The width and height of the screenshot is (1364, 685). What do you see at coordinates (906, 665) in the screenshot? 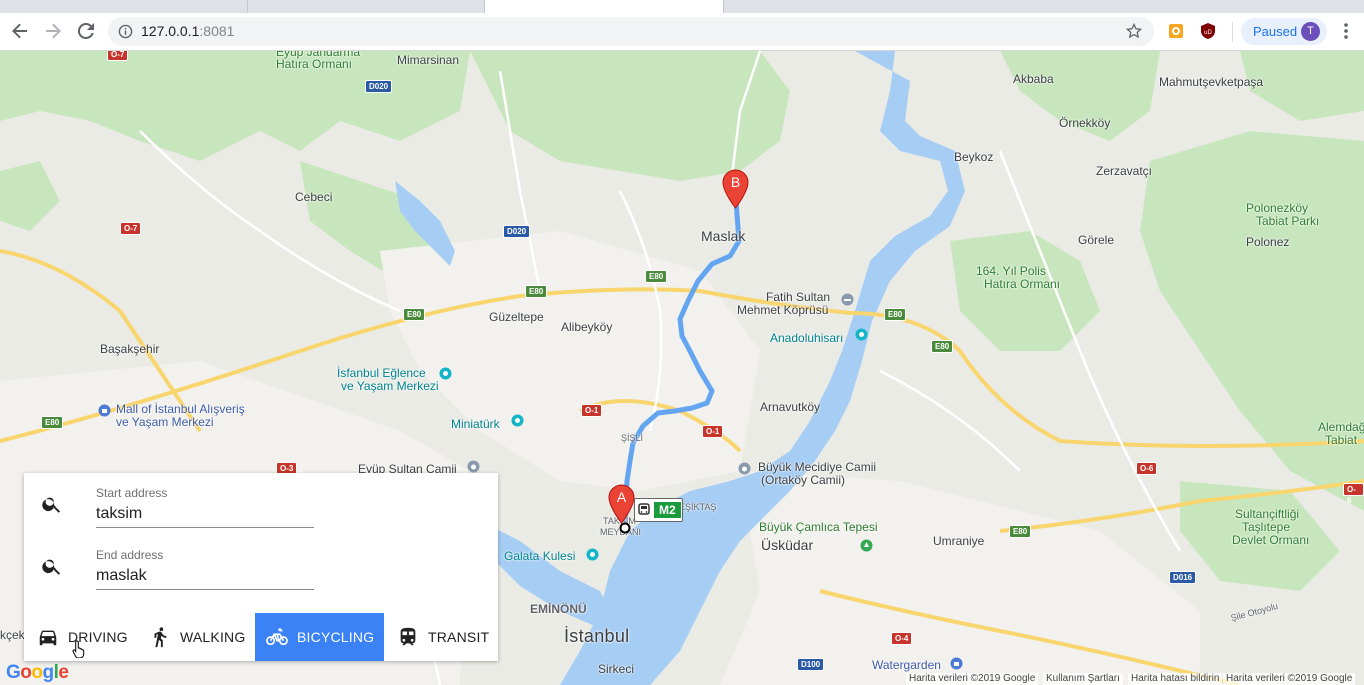
I see `map-label: Watergarden` at bounding box center [906, 665].